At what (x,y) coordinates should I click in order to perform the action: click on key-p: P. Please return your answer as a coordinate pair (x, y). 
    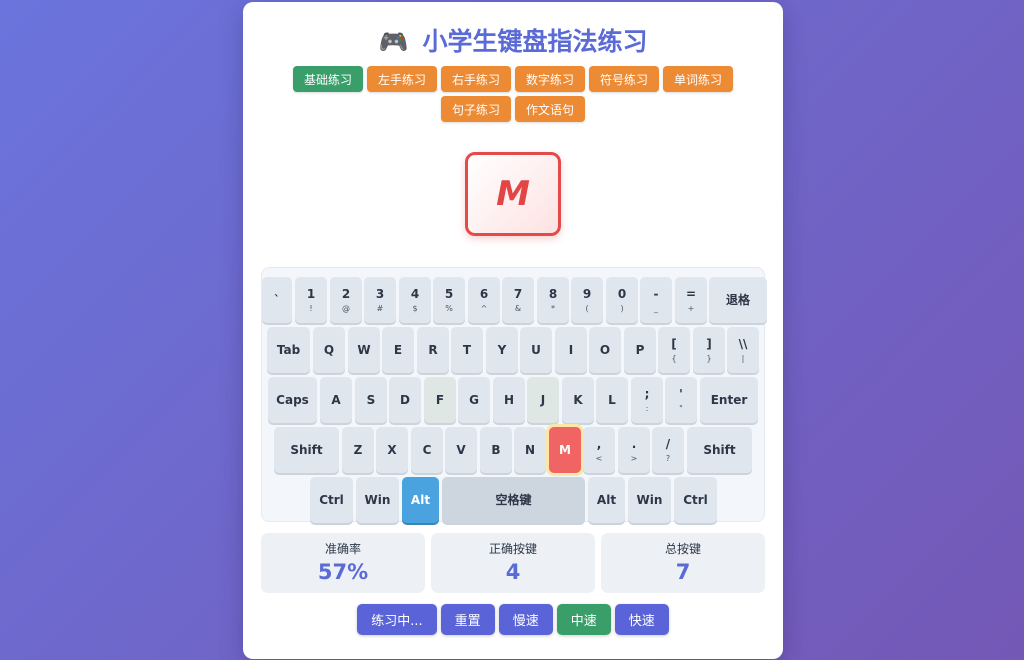
    Looking at the image, I should click on (640, 350).